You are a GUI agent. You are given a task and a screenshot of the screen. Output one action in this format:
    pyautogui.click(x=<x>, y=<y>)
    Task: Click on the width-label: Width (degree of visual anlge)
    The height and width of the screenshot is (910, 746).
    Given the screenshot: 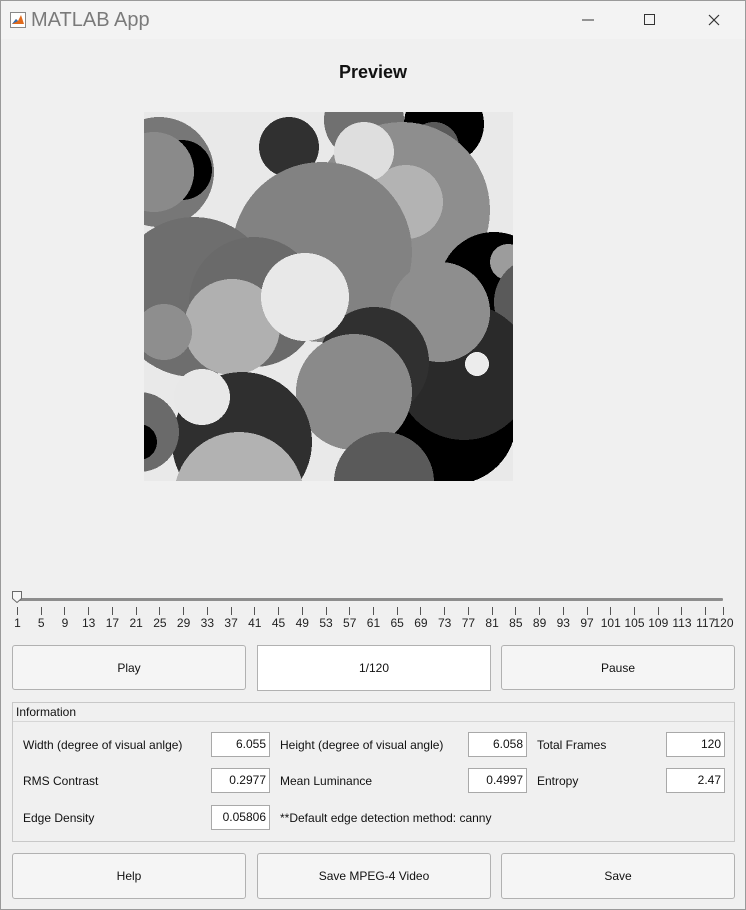 What is the action you would take?
    pyautogui.click(x=103, y=745)
    